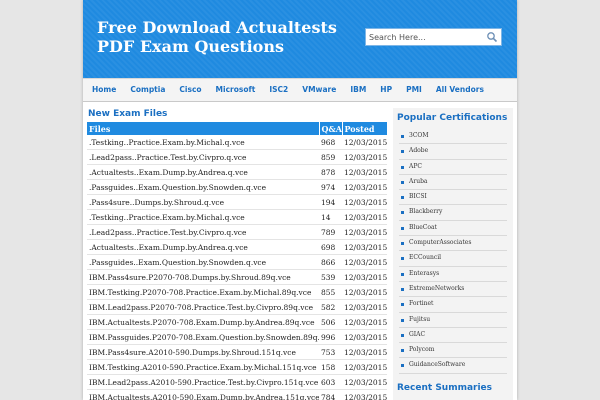 The height and width of the screenshot is (400, 600). What do you see at coordinates (365, 128) in the screenshot?
I see `column-header-posted: Posted` at bounding box center [365, 128].